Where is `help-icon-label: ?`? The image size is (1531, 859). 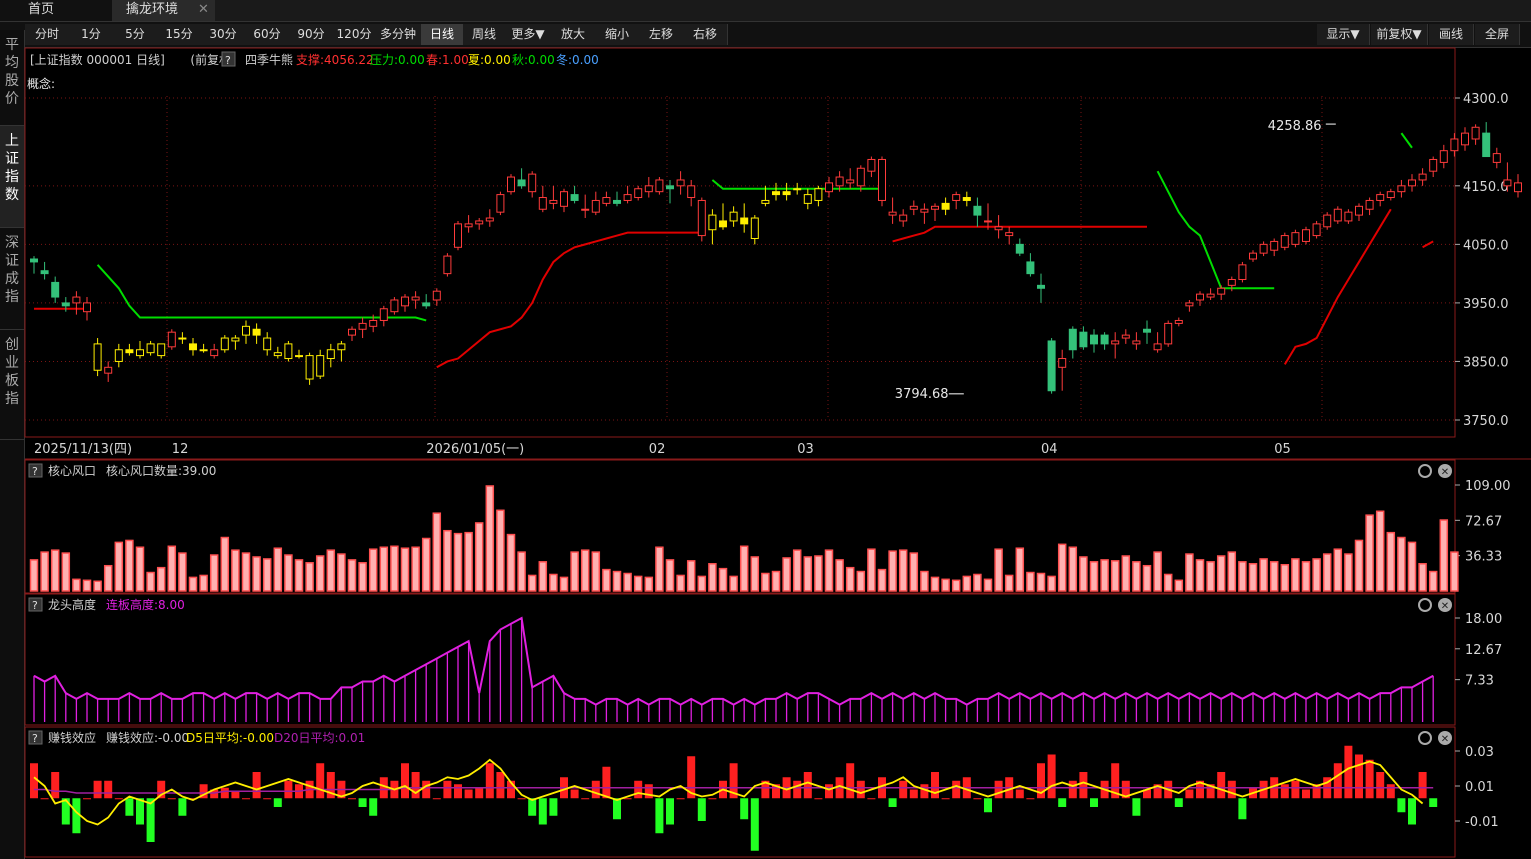 help-icon-label: ? is located at coordinates (35, 471).